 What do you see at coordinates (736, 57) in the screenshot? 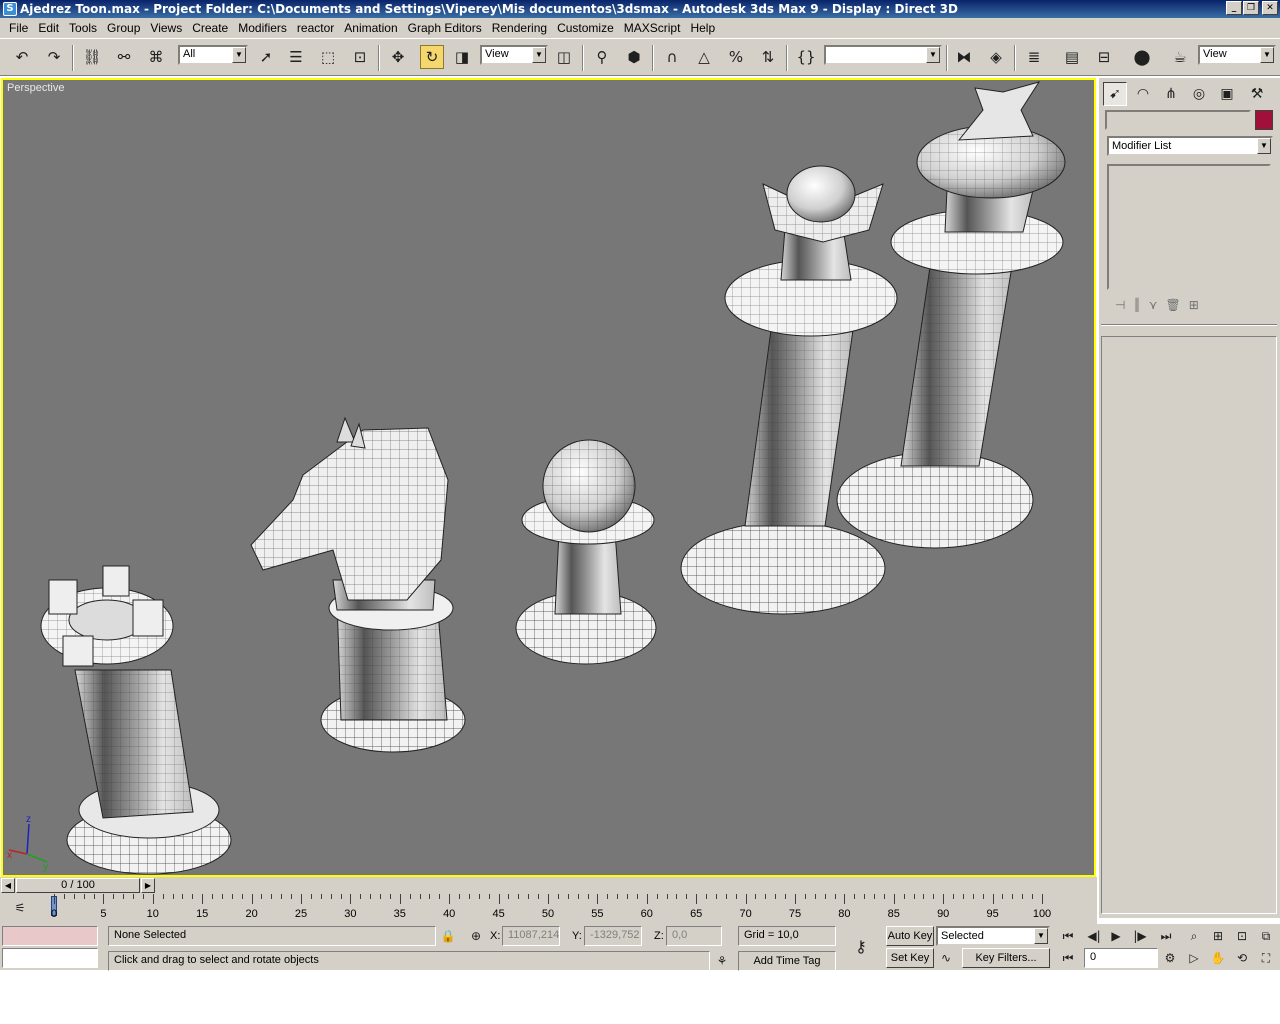
I see `percent-snap-icon: %` at bounding box center [736, 57].